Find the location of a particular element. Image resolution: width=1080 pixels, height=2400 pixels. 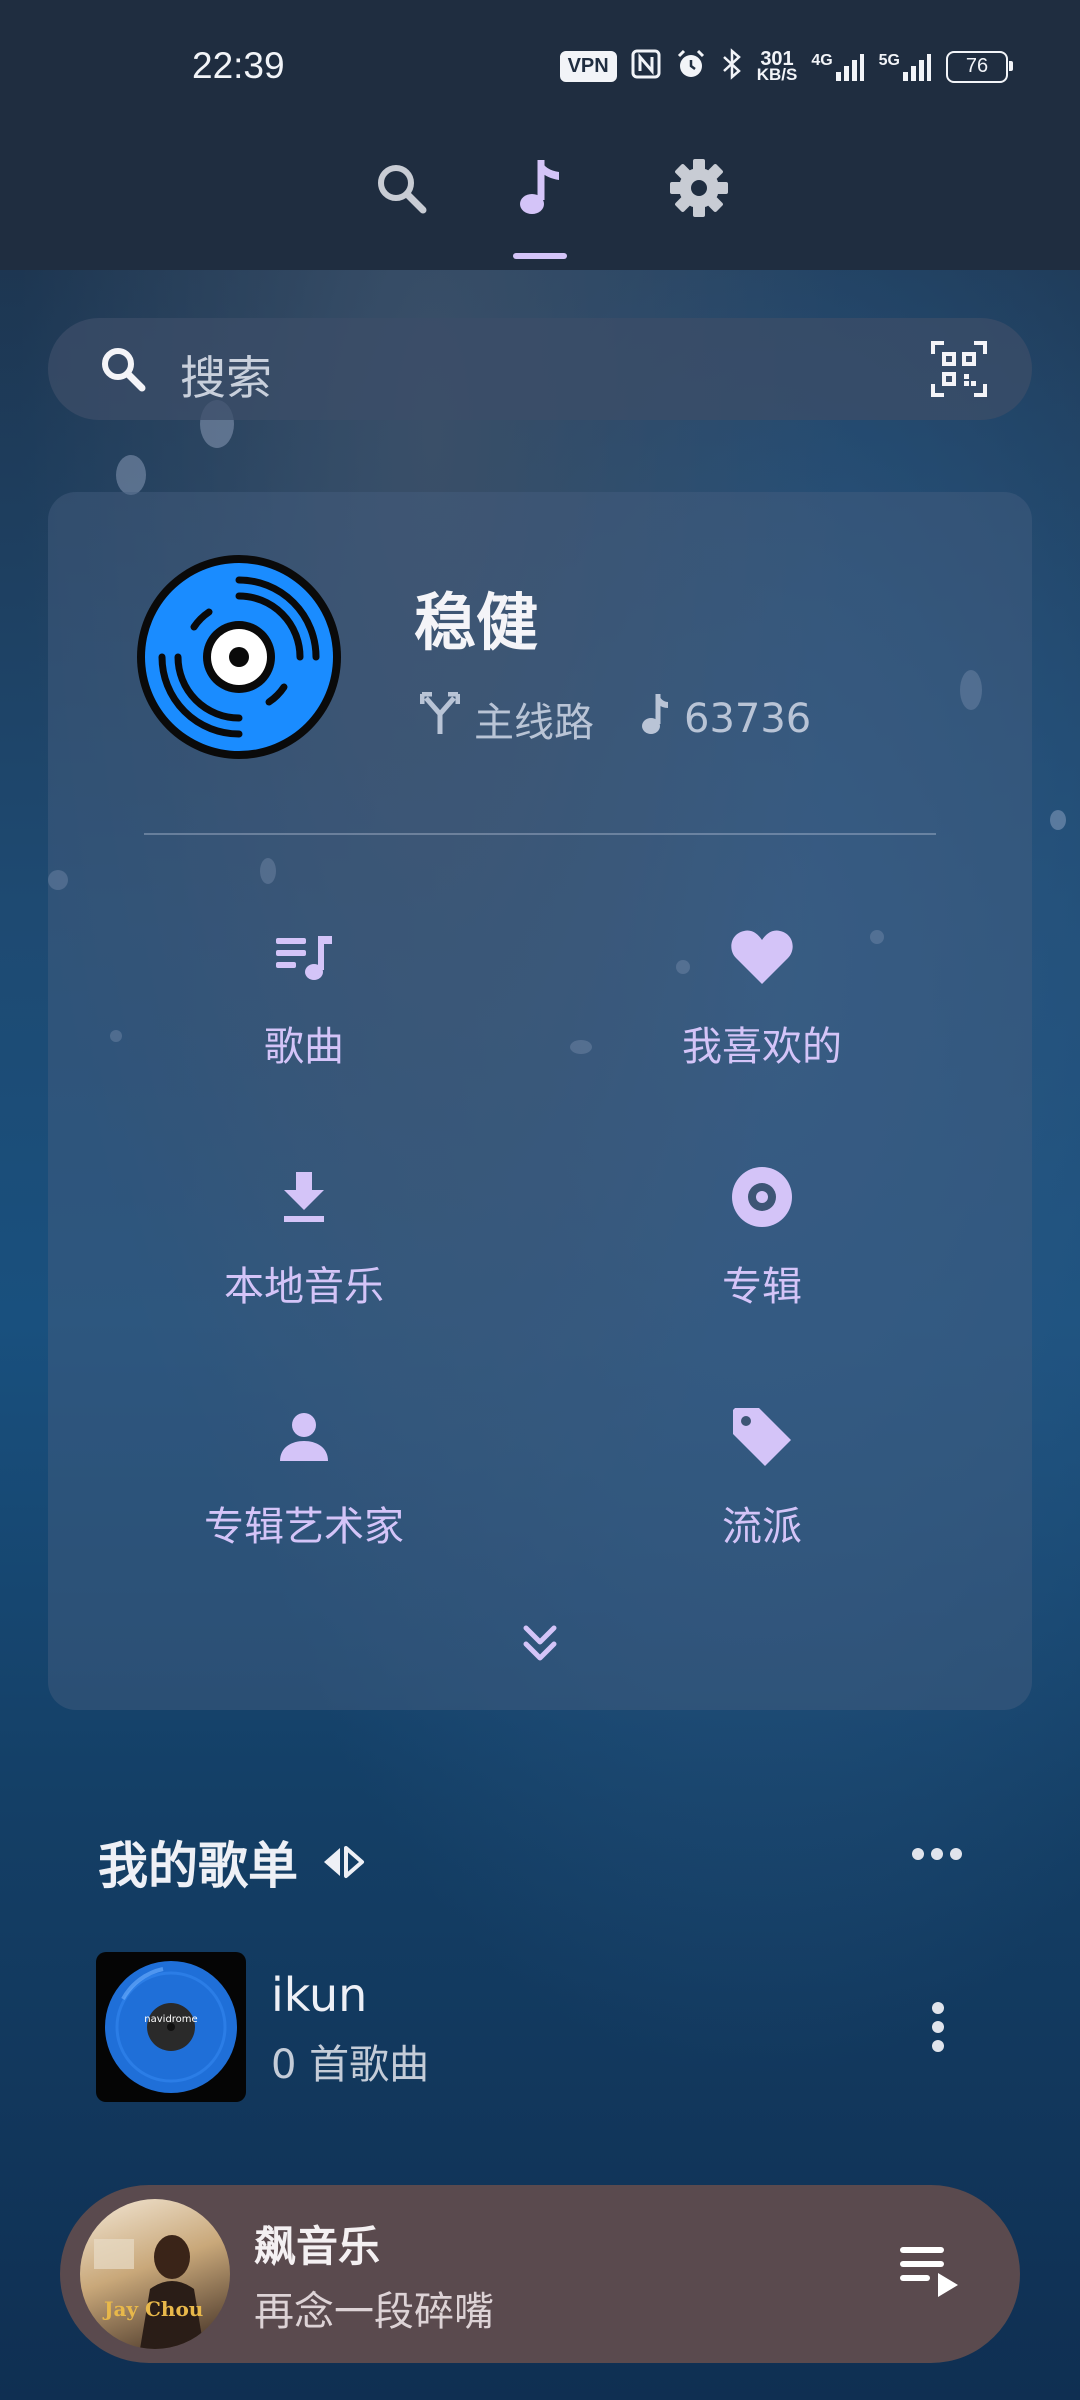

now-playing-subtitle: 再念一段碎嘴 is located at coordinates (374, 2312).